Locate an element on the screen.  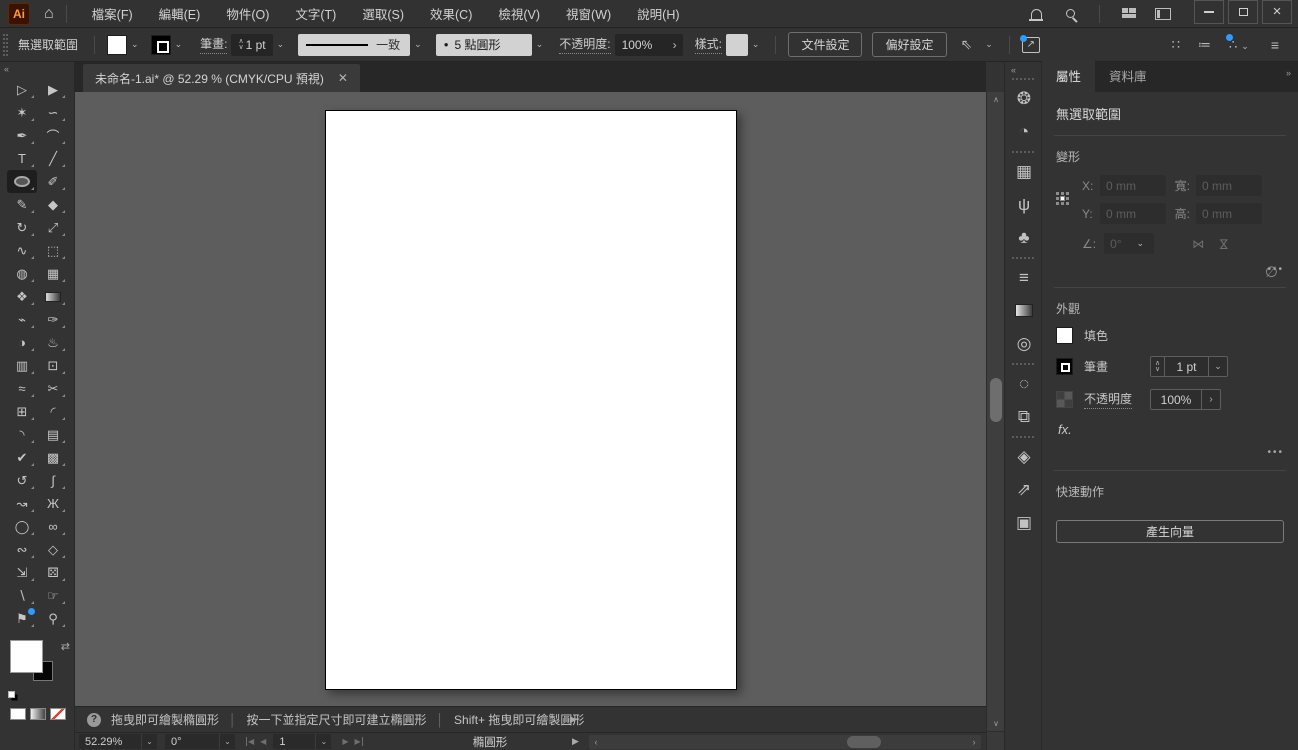
vertical-scrollbar: ∧ ∨ is located at coordinates (995, 421).